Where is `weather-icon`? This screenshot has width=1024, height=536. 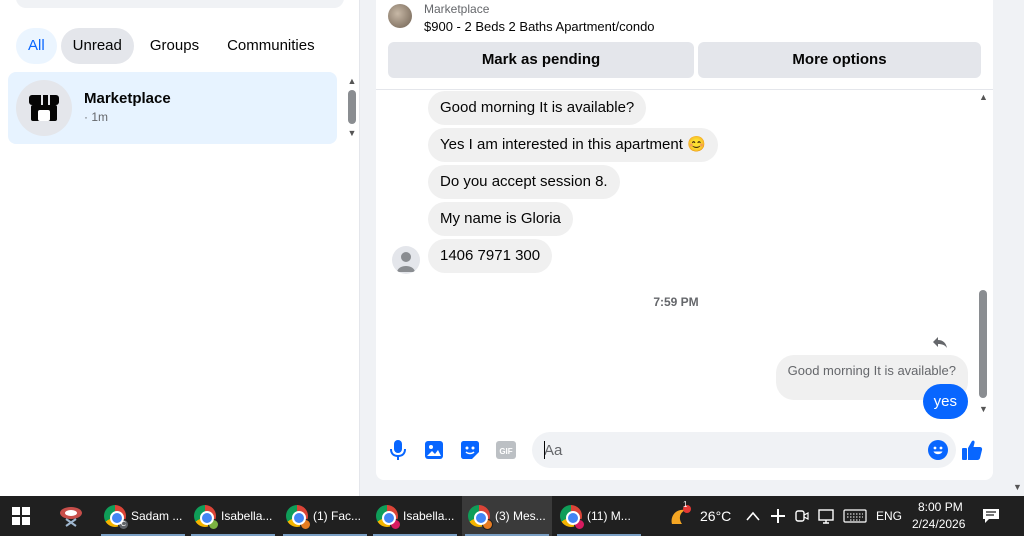
weather-icon is located at coordinates (681, 514).